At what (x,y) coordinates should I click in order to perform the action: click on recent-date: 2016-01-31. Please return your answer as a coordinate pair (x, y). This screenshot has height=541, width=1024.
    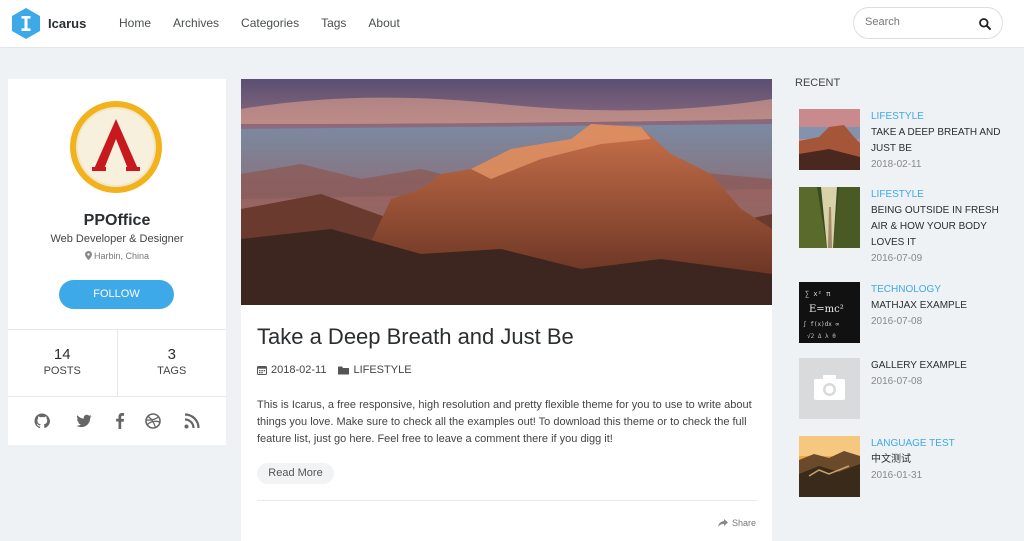
    Looking at the image, I should click on (897, 475).